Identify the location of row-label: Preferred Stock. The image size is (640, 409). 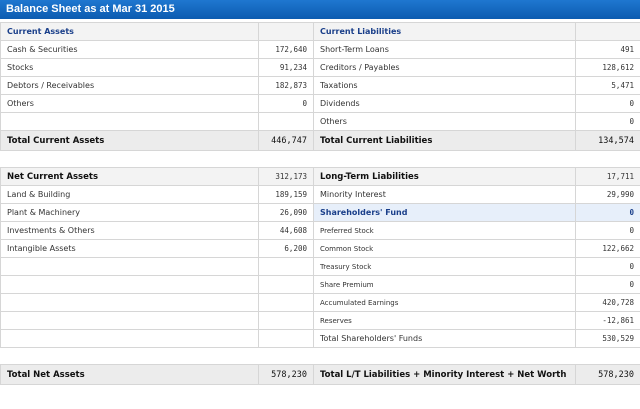
(444, 230).